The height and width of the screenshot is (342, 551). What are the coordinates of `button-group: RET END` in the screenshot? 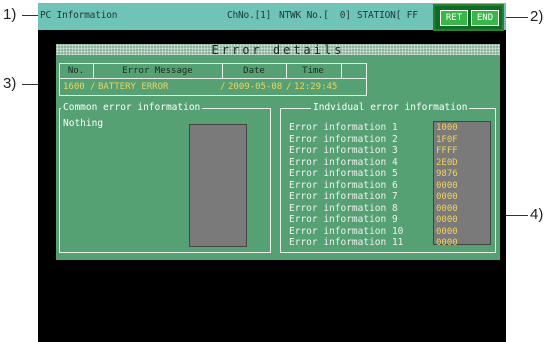 It's located at (468, 17).